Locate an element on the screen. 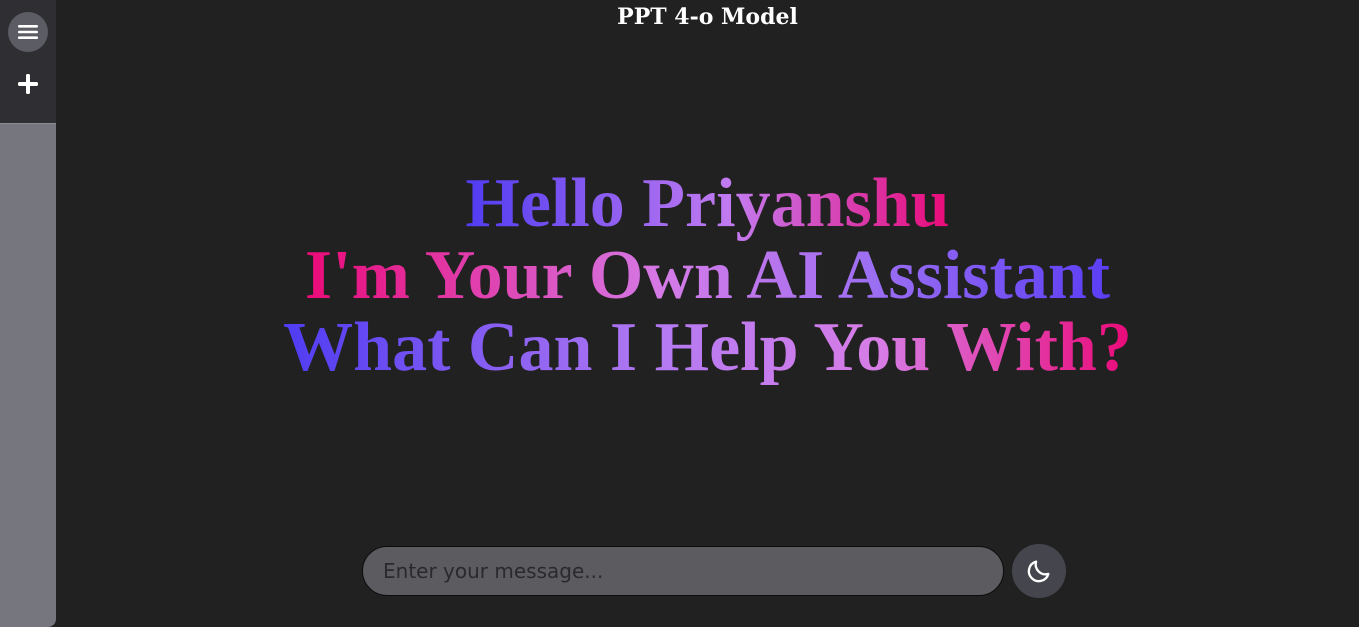 The height and width of the screenshot is (627, 1359). menu-button is located at coordinates (28, 32).